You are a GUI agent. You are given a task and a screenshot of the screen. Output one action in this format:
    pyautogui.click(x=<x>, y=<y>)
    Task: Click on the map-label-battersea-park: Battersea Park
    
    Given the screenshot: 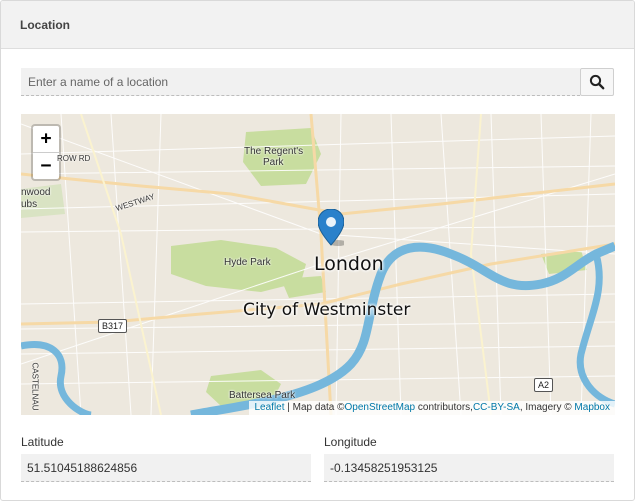 What is the action you would take?
    pyautogui.click(x=262, y=395)
    